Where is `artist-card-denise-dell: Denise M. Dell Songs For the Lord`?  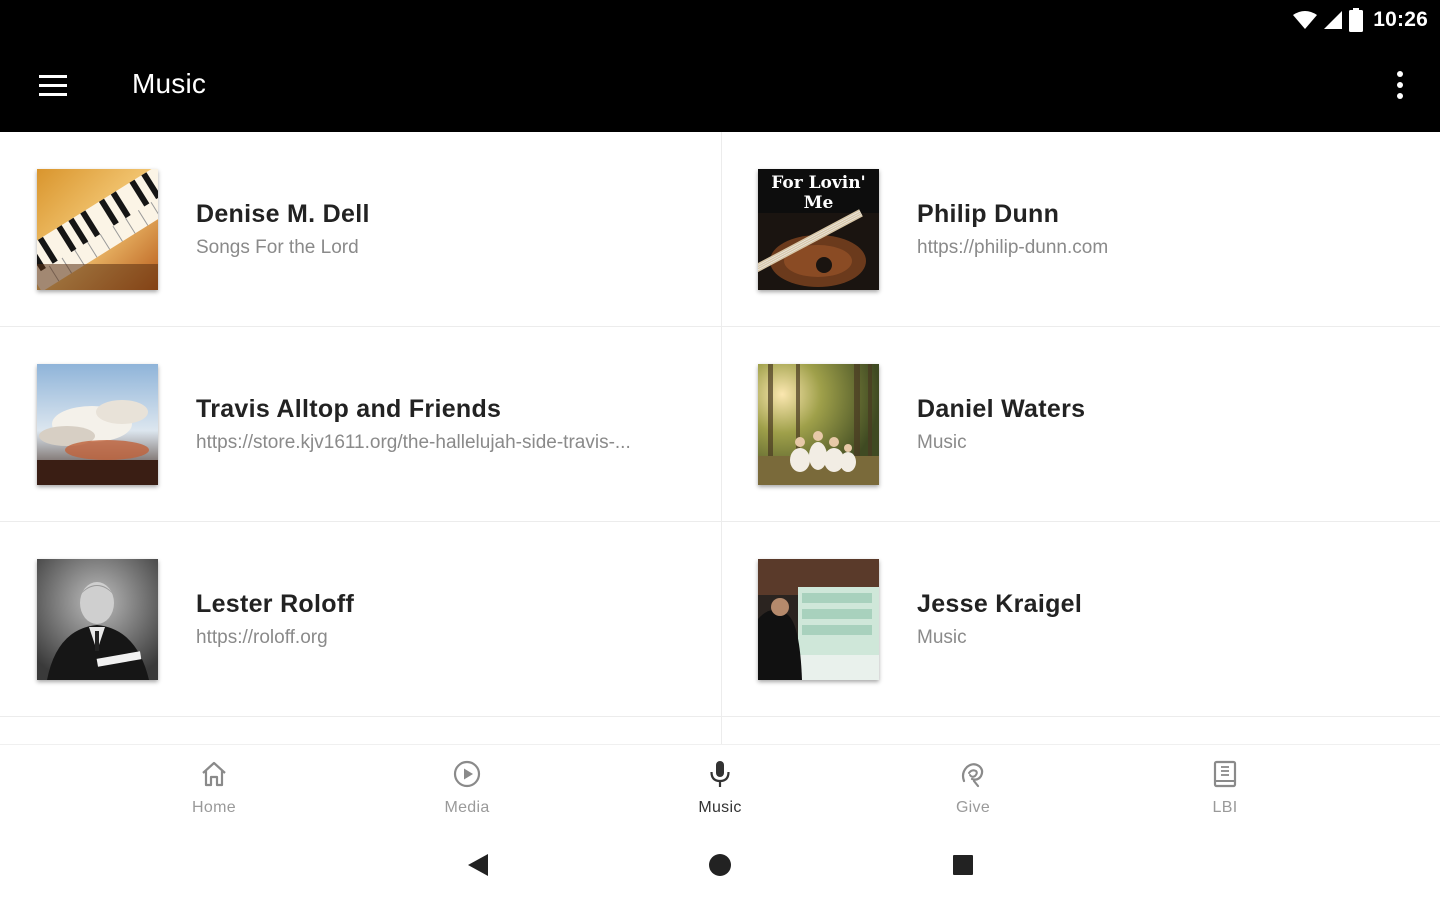
artist-card-denise-dell: Denise M. Dell Songs For the Lord is located at coordinates (360, 229).